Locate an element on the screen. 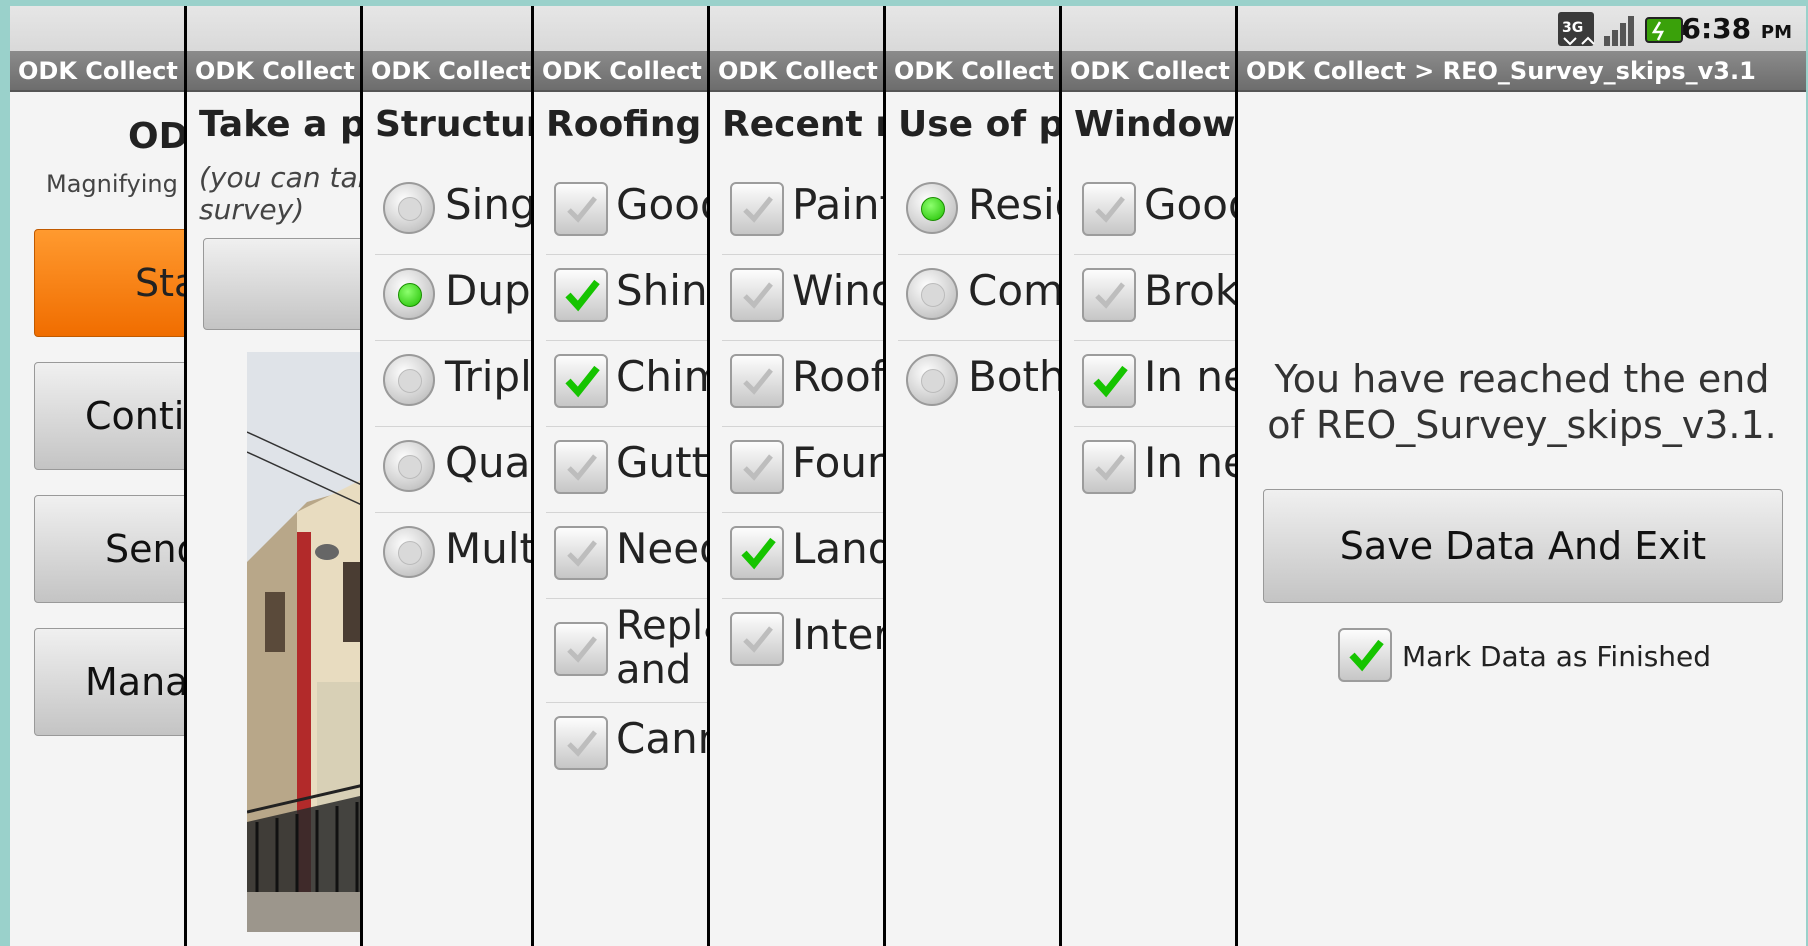  option-row: Comm is located at coordinates (979, 297).